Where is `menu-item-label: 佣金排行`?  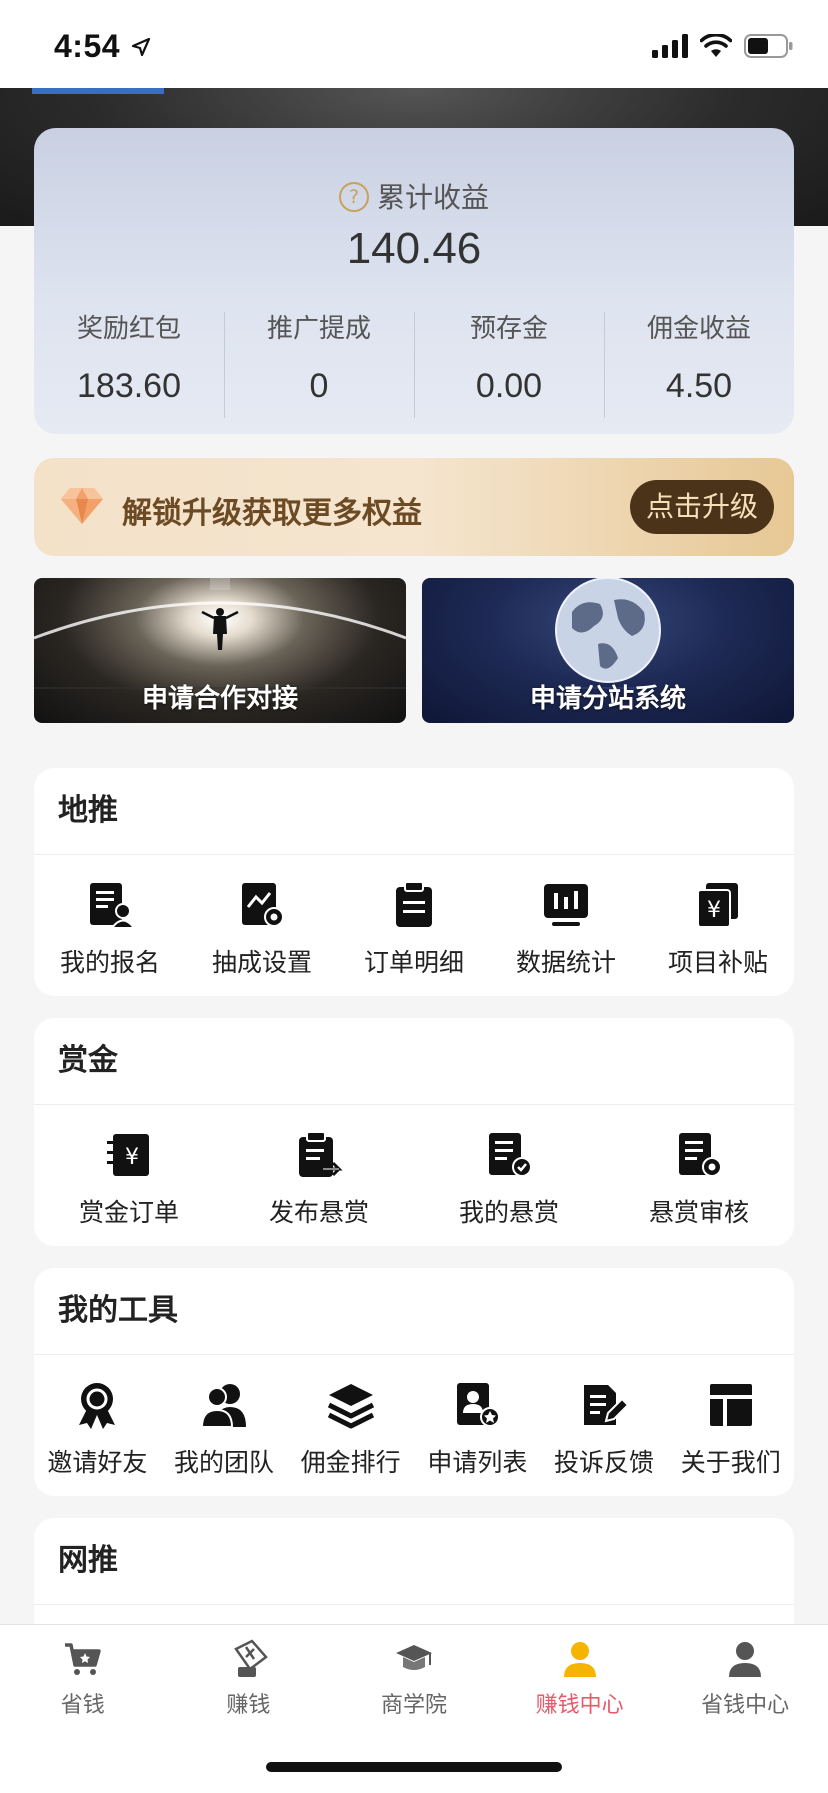 menu-item-label: 佣金排行 is located at coordinates (350, 1462).